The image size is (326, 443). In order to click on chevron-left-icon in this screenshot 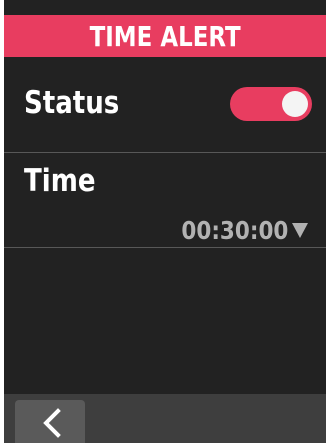, I will do `click(52, 423)`.